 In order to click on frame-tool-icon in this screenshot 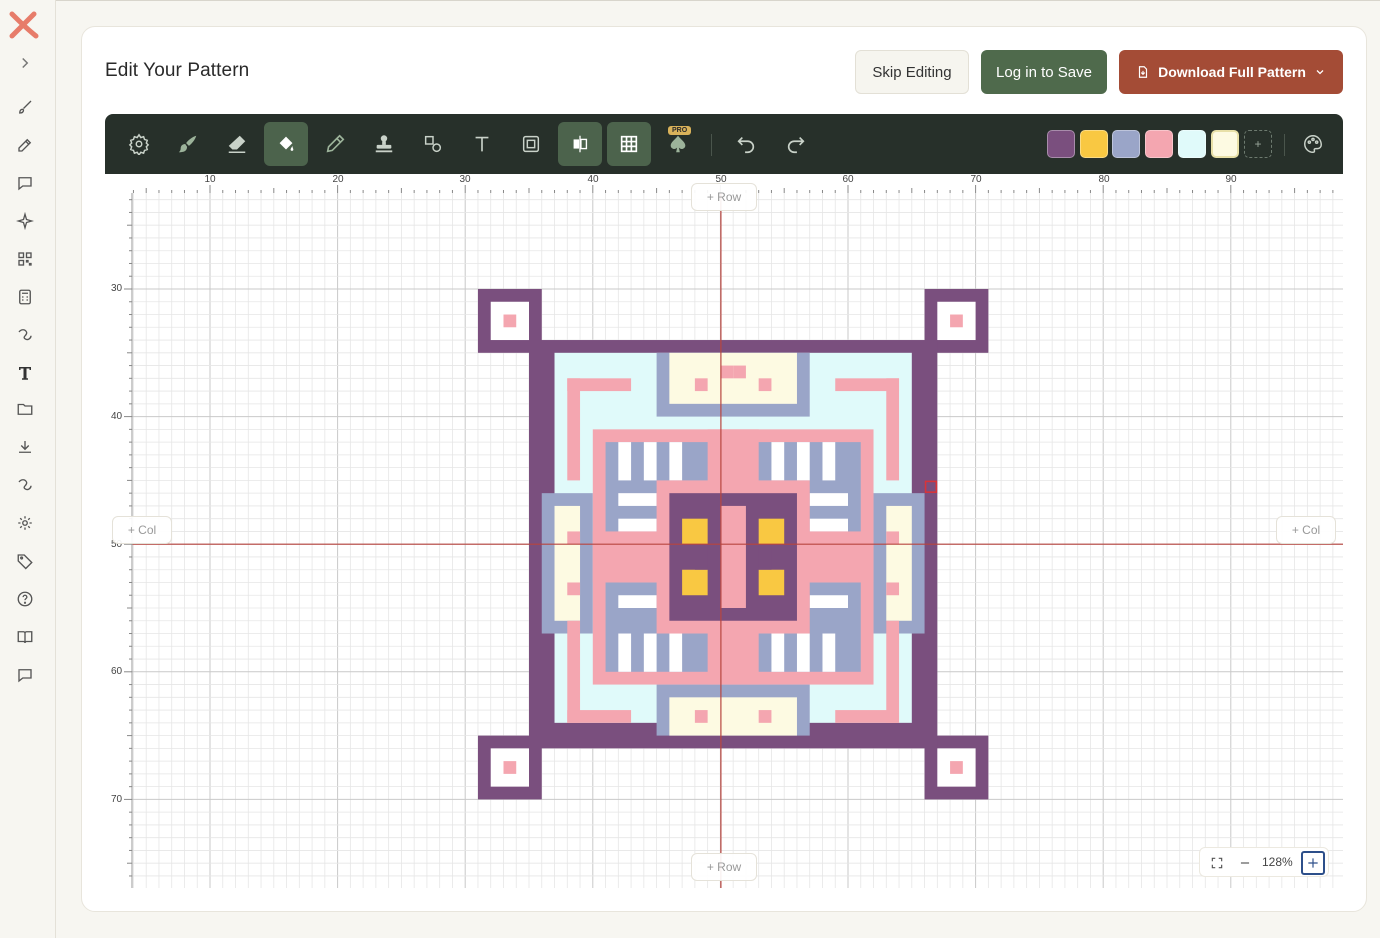, I will do `click(531, 144)`.